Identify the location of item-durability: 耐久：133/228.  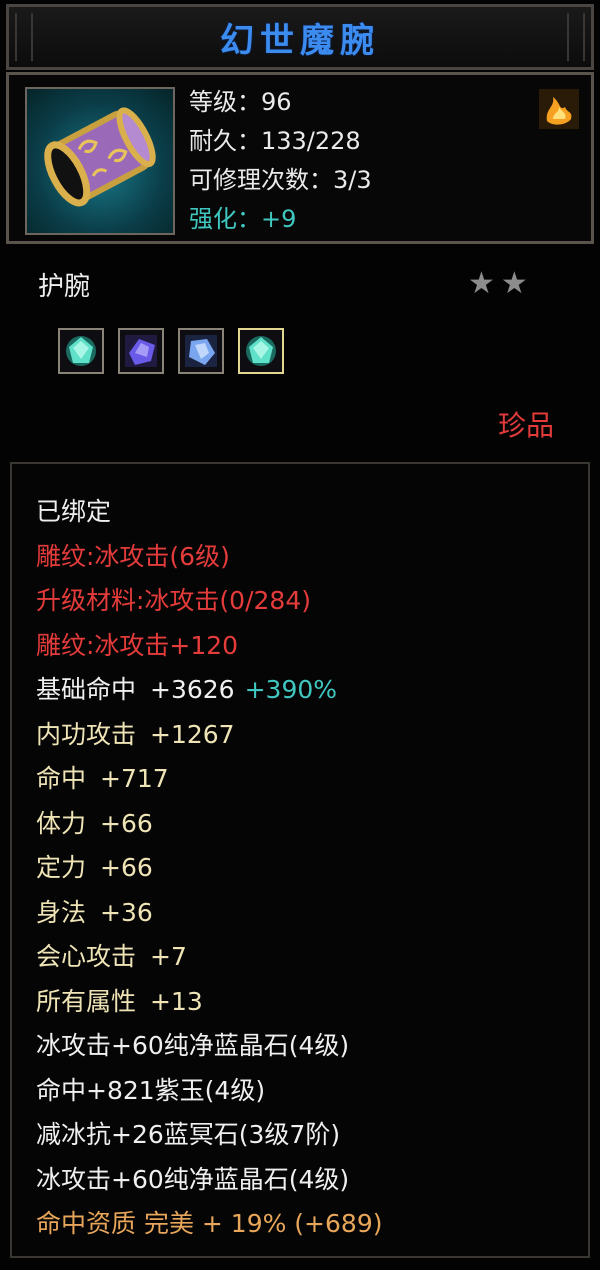
(275, 141).